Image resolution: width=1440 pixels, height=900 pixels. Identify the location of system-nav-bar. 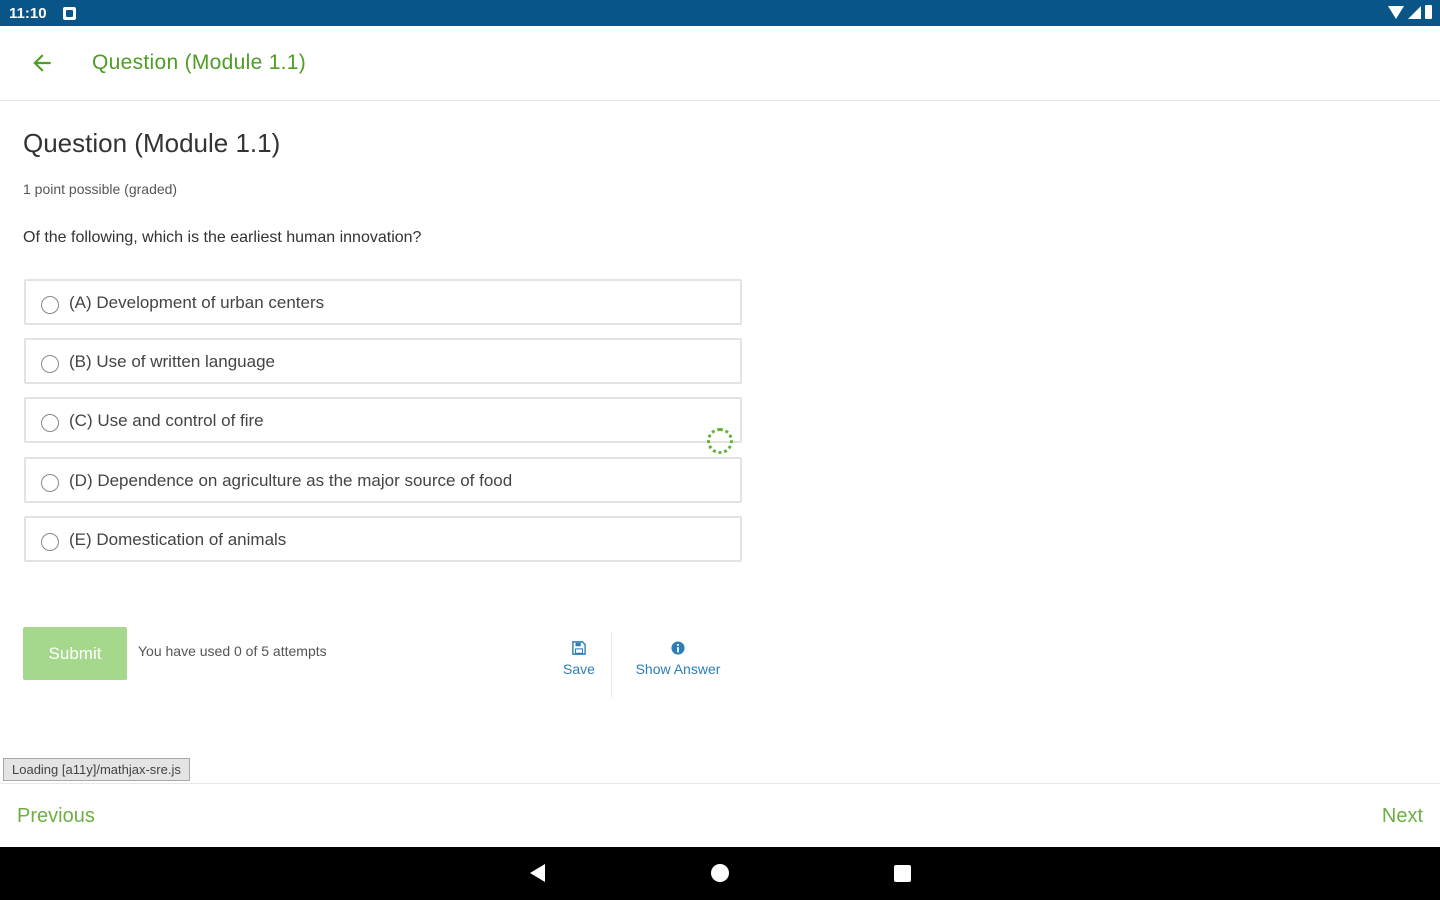
(720, 873).